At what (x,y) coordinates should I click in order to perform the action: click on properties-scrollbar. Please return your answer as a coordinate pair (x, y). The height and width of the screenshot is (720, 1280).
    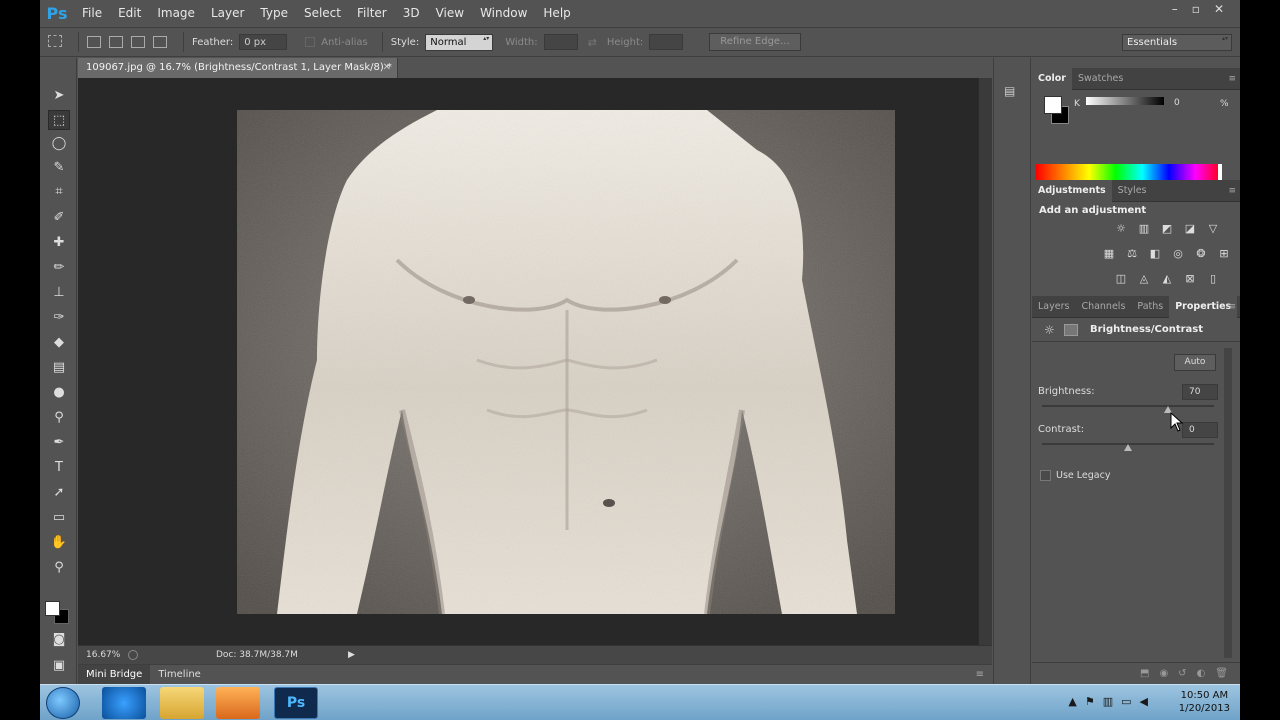
    Looking at the image, I should click on (1228, 503).